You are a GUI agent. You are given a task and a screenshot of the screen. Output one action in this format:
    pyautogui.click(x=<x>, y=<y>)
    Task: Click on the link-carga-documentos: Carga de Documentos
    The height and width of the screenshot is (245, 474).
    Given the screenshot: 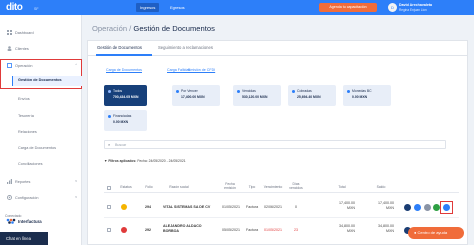 What is the action you would take?
    pyautogui.click(x=124, y=70)
    